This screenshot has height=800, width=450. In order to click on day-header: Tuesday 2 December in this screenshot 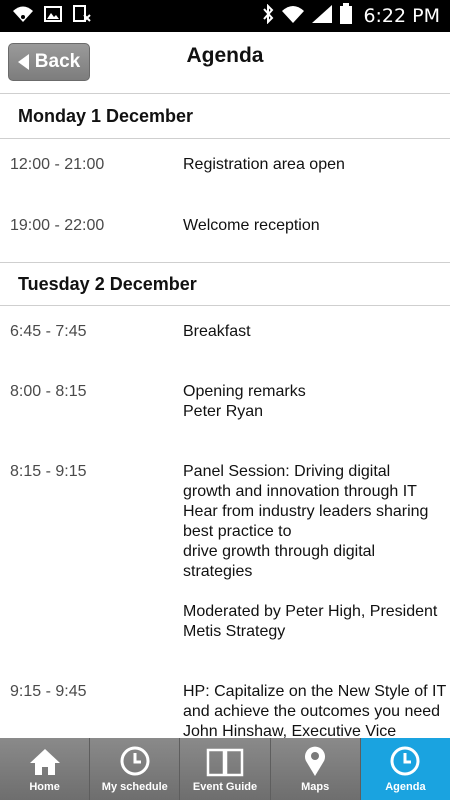, I will do `click(225, 284)`.